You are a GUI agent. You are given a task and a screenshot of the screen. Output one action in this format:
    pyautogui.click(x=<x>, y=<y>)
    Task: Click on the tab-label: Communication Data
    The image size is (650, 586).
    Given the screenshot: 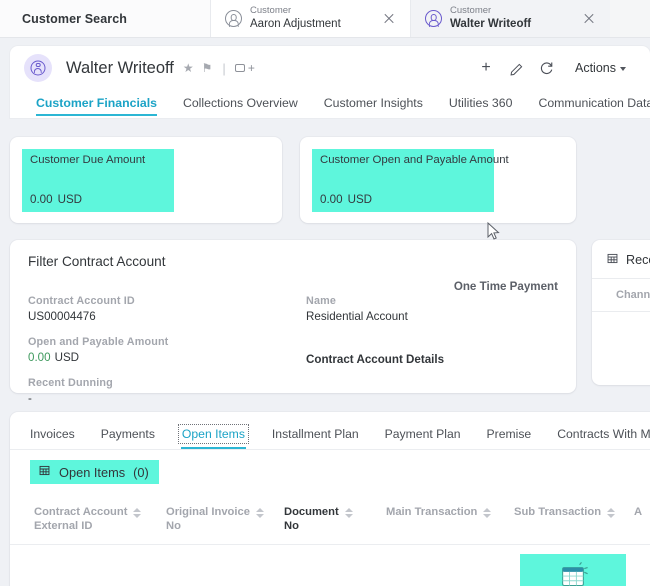 What is the action you would take?
    pyautogui.click(x=594, y=103)
    